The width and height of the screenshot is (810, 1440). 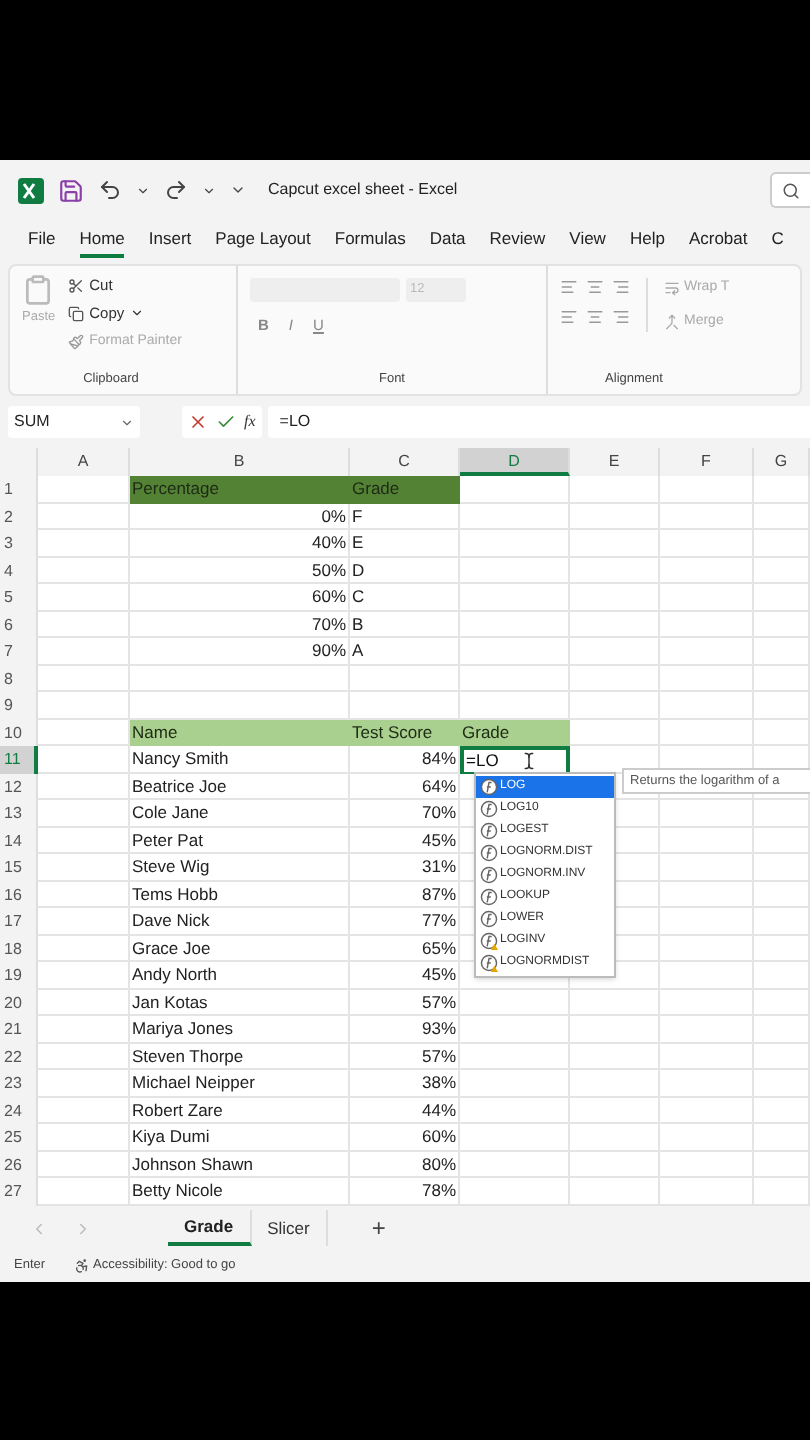 What do you see at coordinates (538, 422) in the screenshot?
I see `formula-input: =LO` at bounding box center [538, 422].